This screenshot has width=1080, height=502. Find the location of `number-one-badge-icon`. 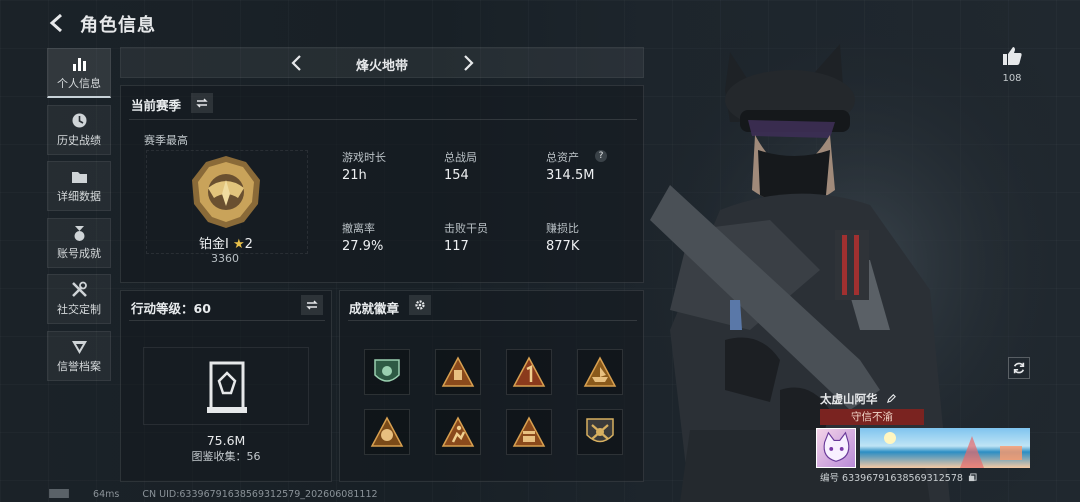

number-one-badge-icon is located at coordinates (529, 371).